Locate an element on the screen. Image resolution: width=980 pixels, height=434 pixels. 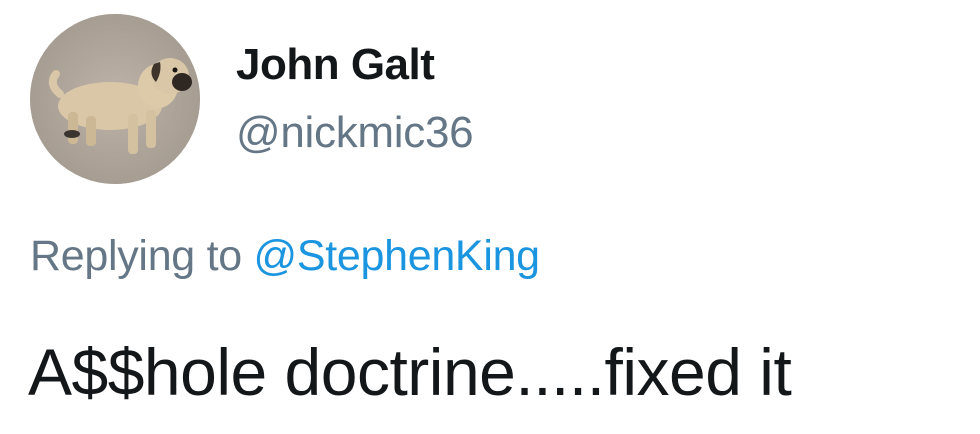
dog-avatar-image is located at coordinates (115, 99).